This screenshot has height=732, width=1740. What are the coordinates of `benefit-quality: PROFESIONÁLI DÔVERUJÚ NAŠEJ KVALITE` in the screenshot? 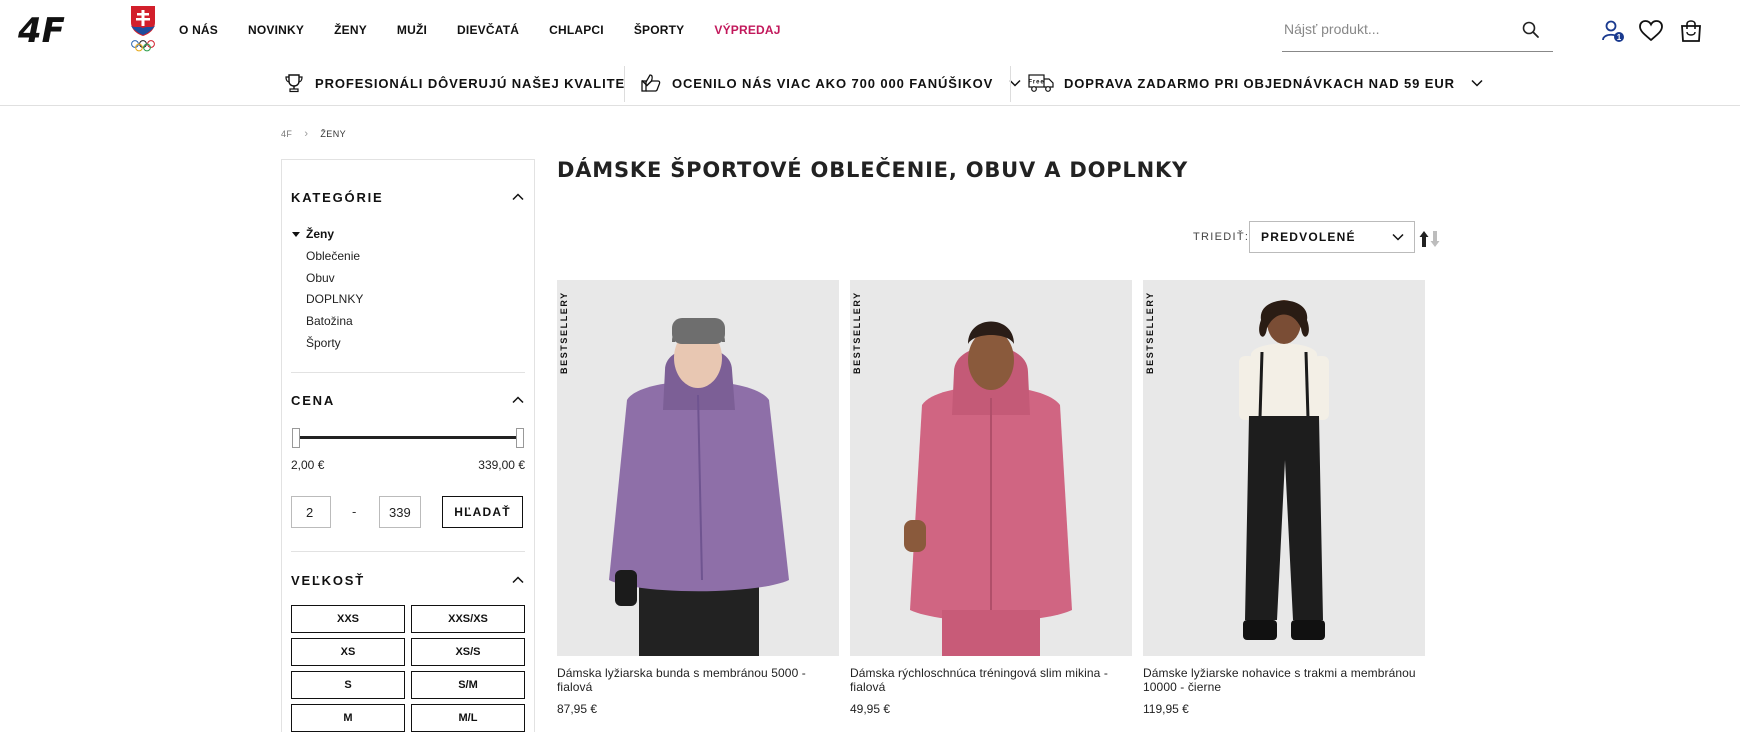 It's located at (468, 83).